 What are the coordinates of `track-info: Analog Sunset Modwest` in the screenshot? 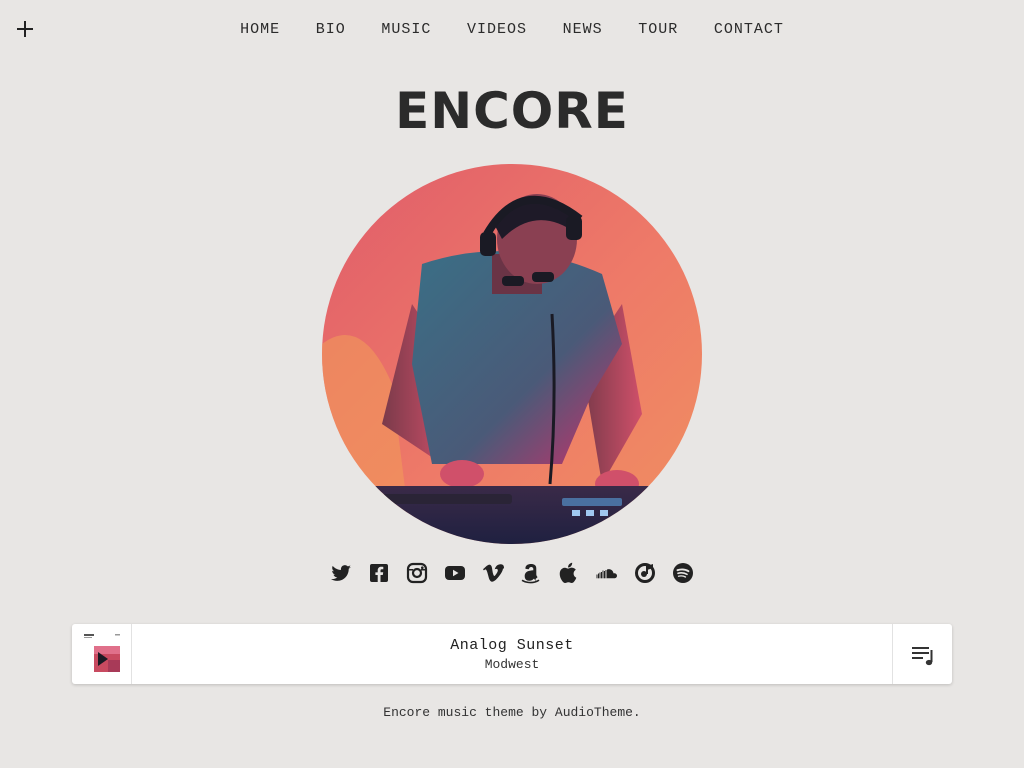 It's located at (512, 654).